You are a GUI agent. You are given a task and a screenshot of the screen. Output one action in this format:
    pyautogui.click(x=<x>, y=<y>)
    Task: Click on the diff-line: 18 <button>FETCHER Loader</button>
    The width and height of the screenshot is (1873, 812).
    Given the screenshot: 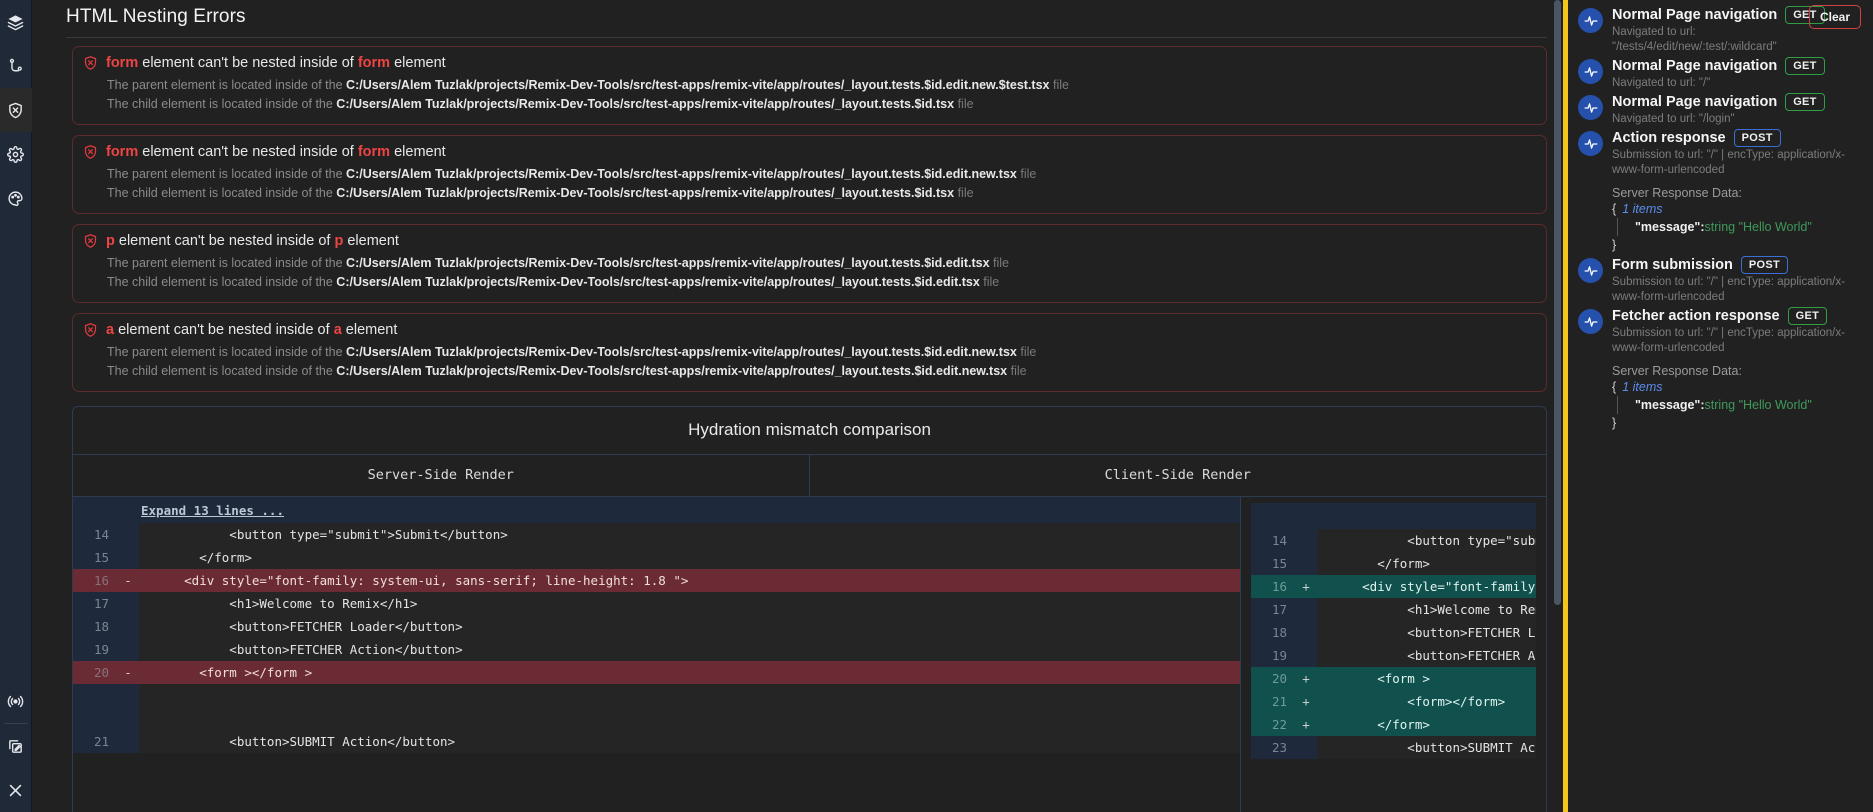 What is the action you would take?
    pyautogui.click(x=1393, y=632)
    